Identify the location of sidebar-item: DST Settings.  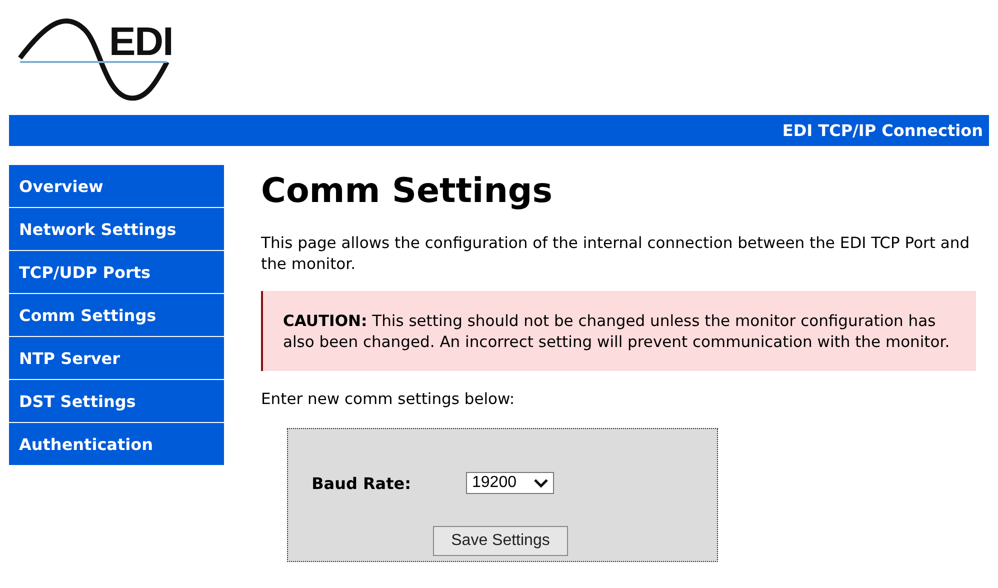
(116, 401).